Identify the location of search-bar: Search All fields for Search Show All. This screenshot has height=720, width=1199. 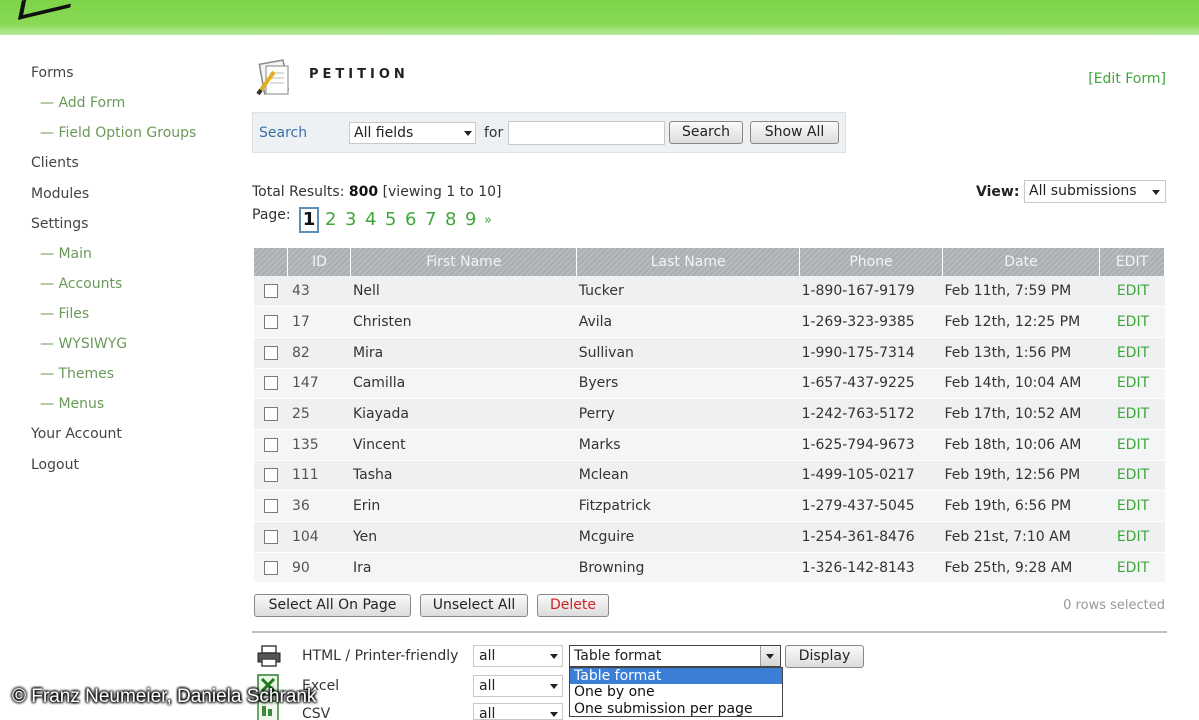
(549, 132).